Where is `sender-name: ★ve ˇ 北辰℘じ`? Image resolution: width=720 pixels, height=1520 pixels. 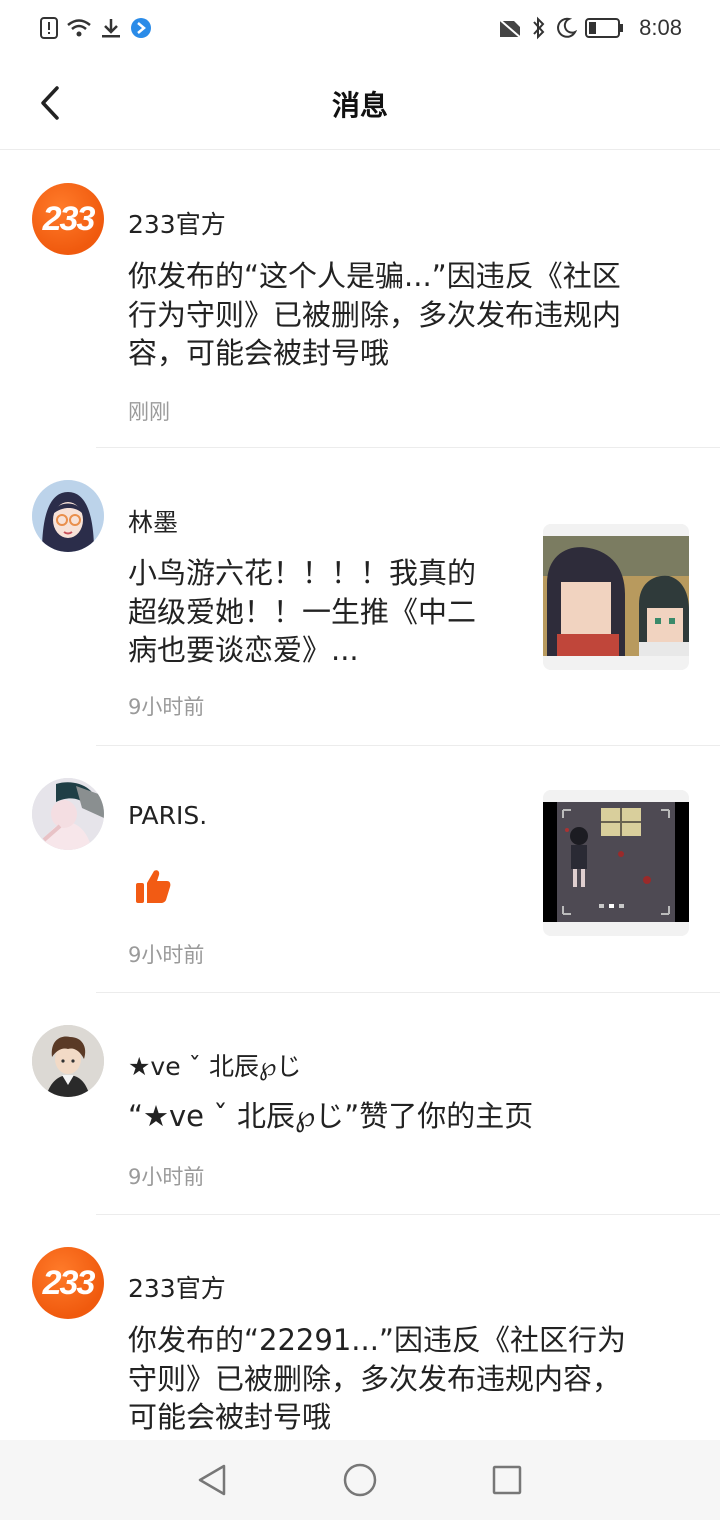 sender-name: ★ve ˇ 北辰℘じ is located at coordinates (215, 1066).